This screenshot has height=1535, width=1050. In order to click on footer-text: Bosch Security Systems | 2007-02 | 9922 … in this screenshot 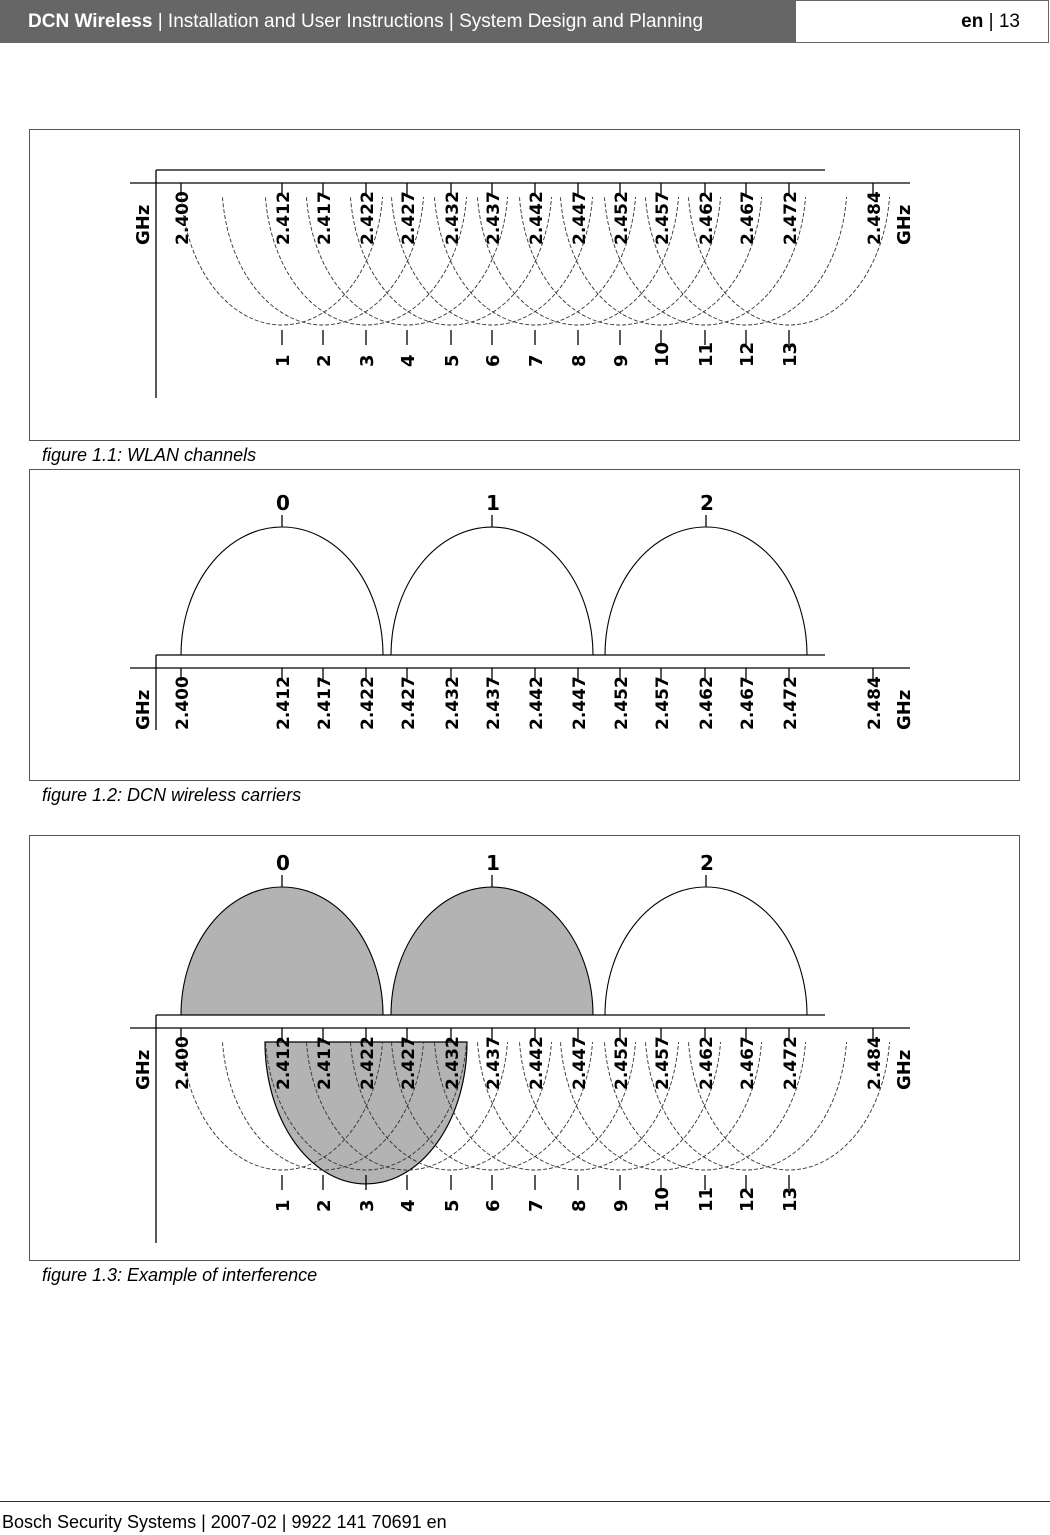, I will do `click(224, 1522)`.